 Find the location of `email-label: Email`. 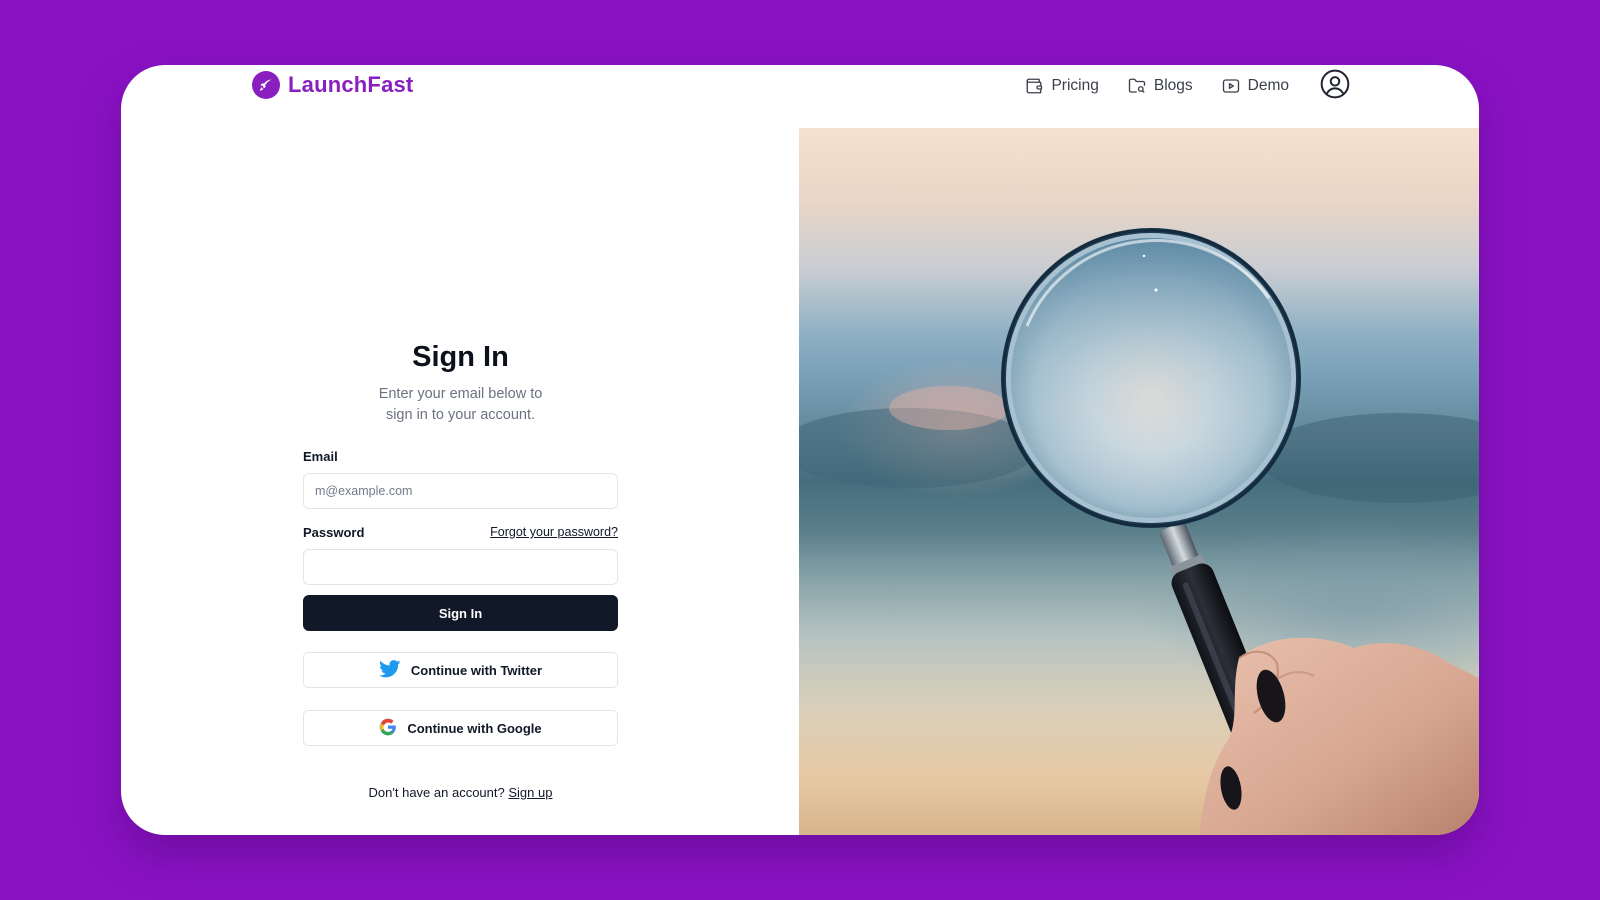

email-label: Email is located at coordinates (320, 456).